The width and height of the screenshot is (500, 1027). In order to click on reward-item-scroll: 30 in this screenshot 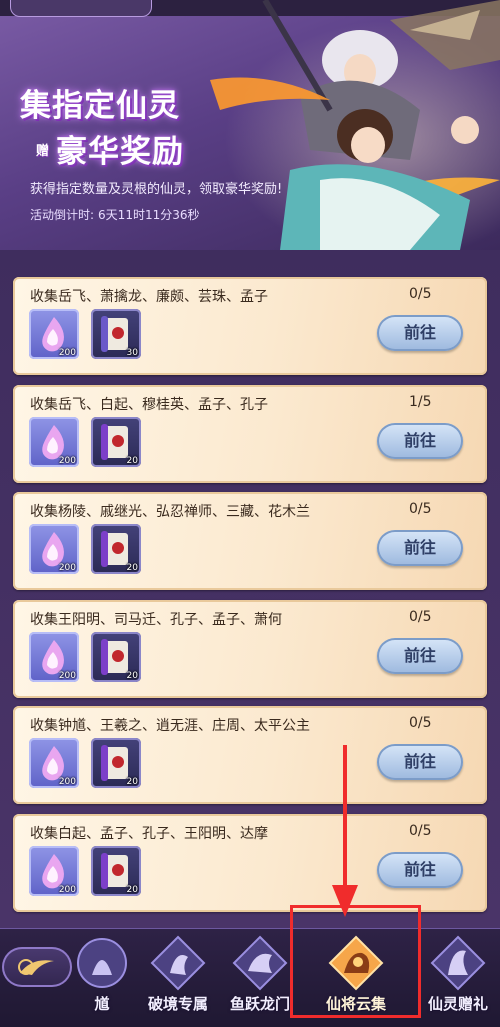, I will do `click(116, 334)`.